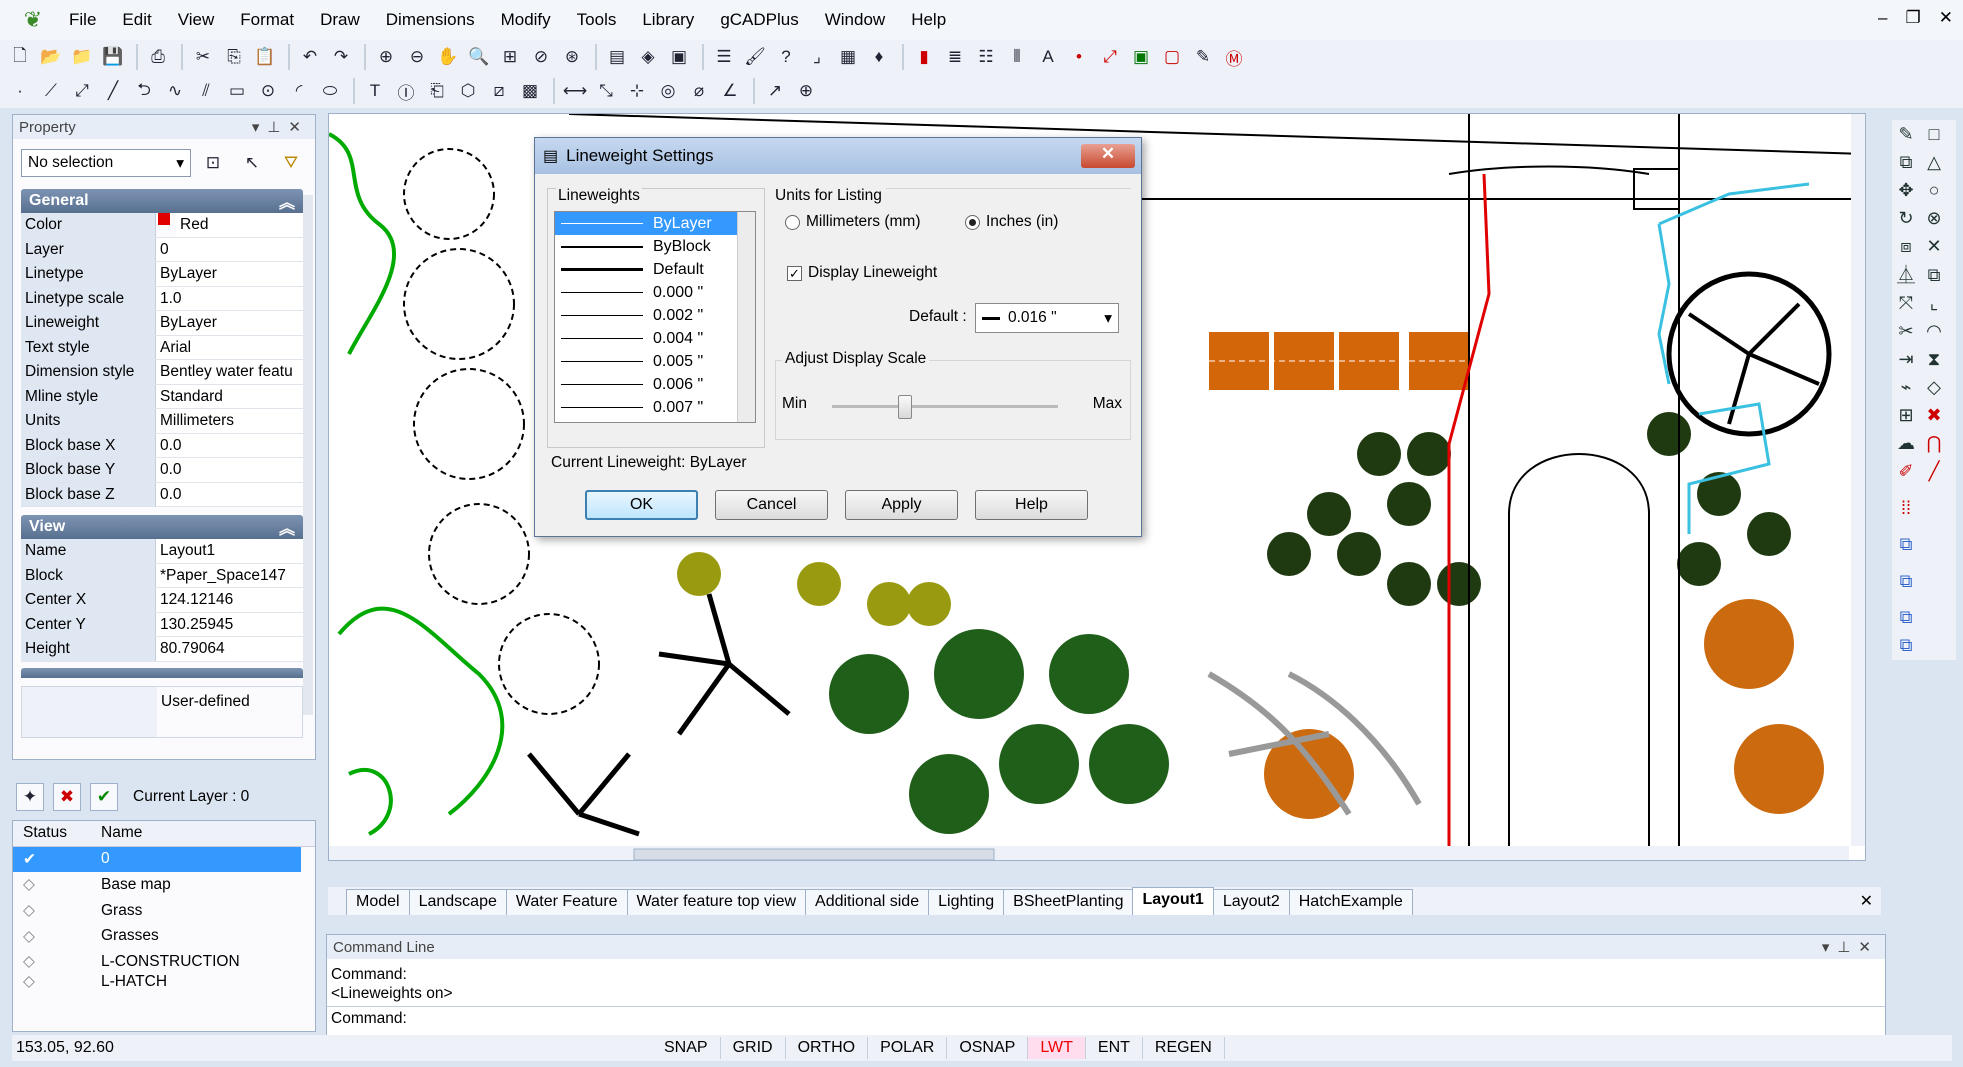 This screenshot has height=1067, width=1963. Describe the element at coordinates (775, 91) in the screenshot. I see `leader-icon: ↗` at that location.